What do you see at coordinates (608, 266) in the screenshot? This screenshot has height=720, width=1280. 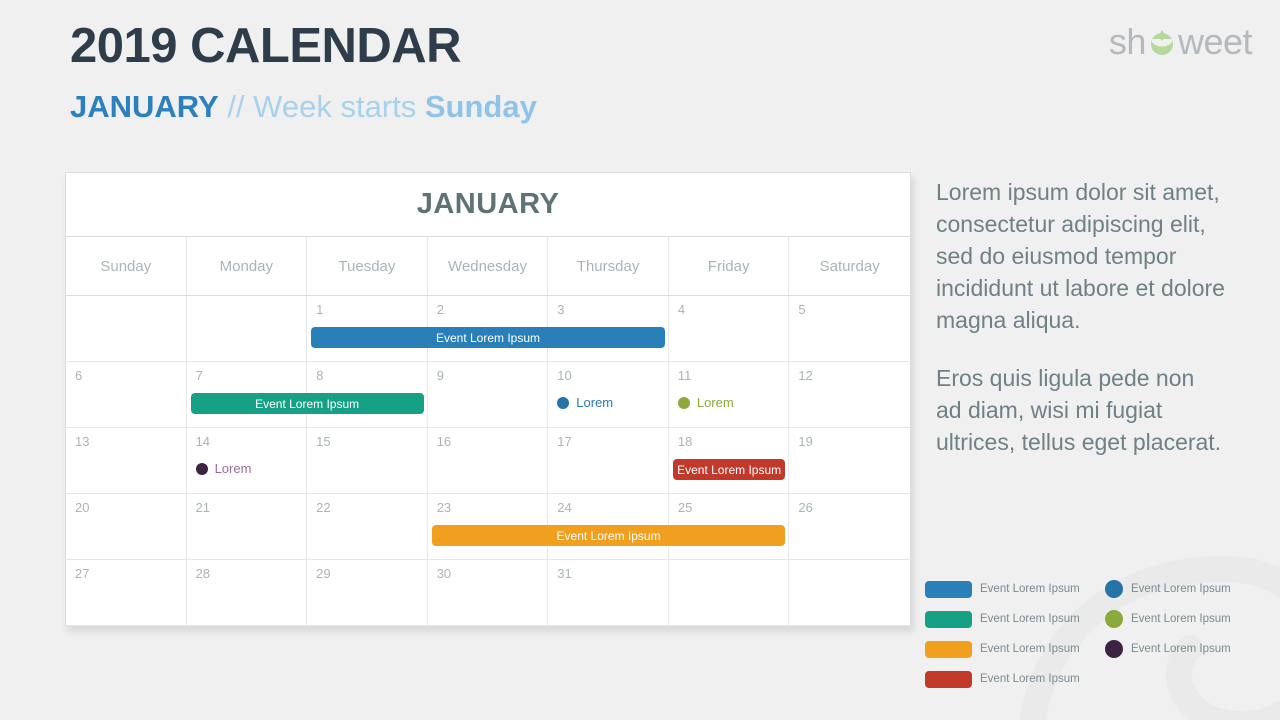 I see `calendar-day-name-thursday: Thursday` at bounding box center [608, 266].